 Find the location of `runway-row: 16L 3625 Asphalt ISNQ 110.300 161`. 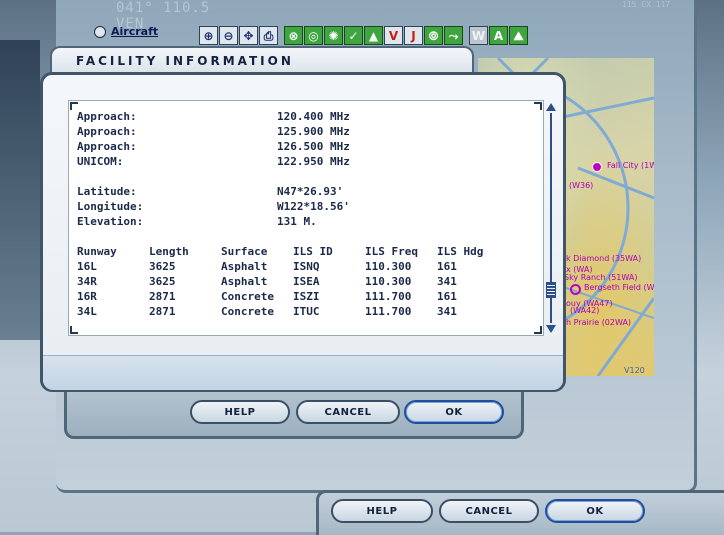

runway-row: 16L 3625 Asphalt ISNQ 110.300 161 is located at coordinates (307, 266).